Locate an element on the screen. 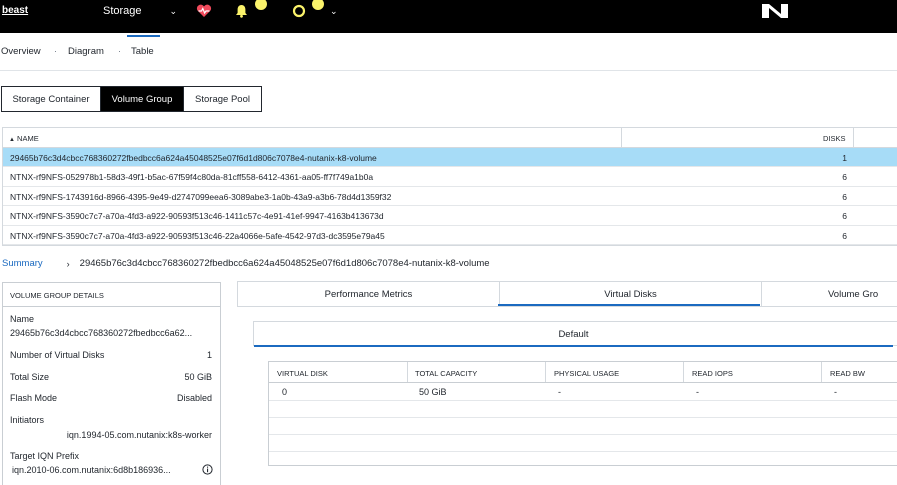 This screenshot has height=485, width=897. entity-menu-label: Storage is located at coordinates (122, 11).